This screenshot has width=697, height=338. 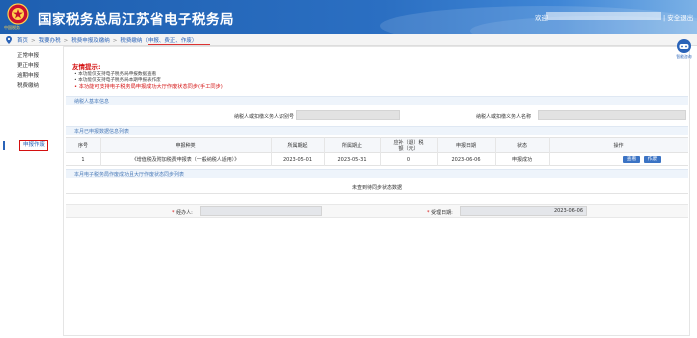 I want to click on breadcrumb-highlight, so click(x=179, y=44).